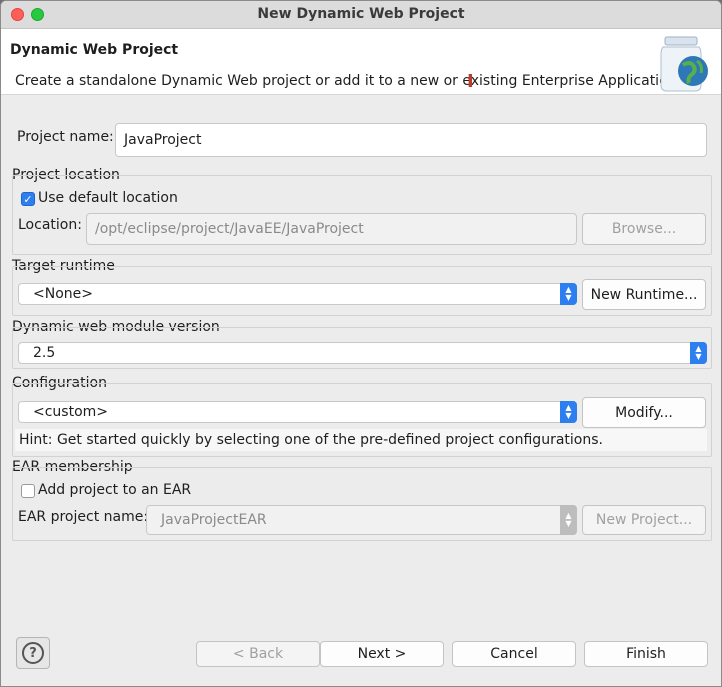  Describe the element at coordinates (331, 229) in the screenshot. I see `location-input: /opt/eclipse/project/JavaEE/JavaProject` at that location.